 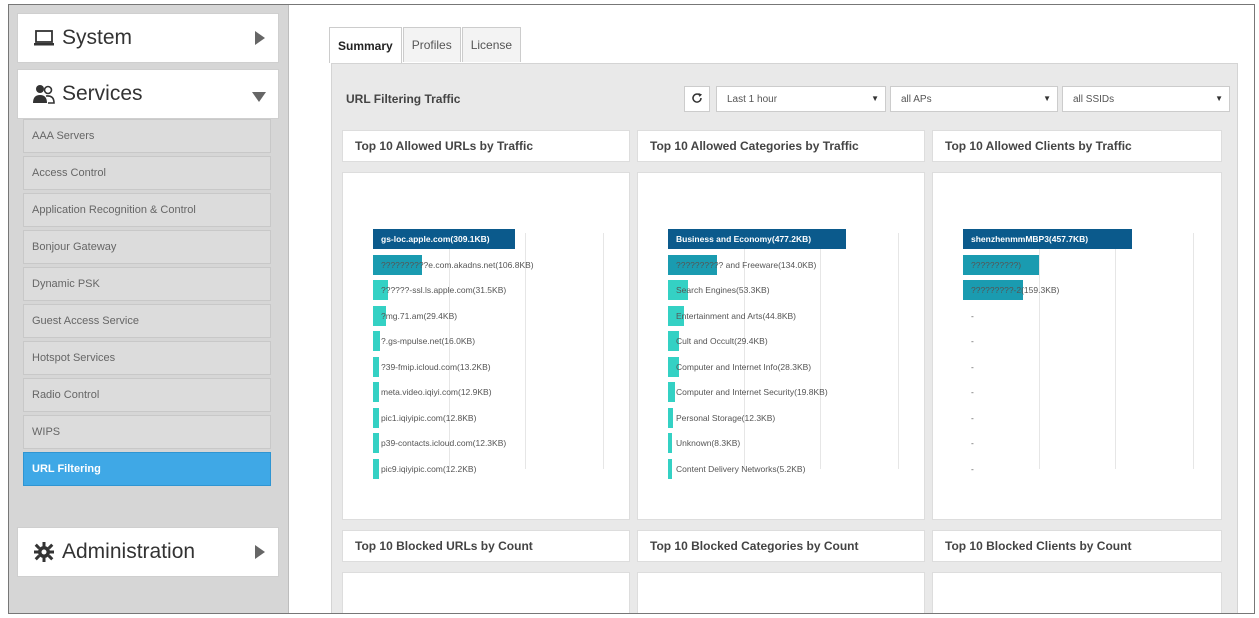 What do you see at coordinates (491, 44) in the screenshot?
I see `tab-license: License` at bounding box center [491, 44].